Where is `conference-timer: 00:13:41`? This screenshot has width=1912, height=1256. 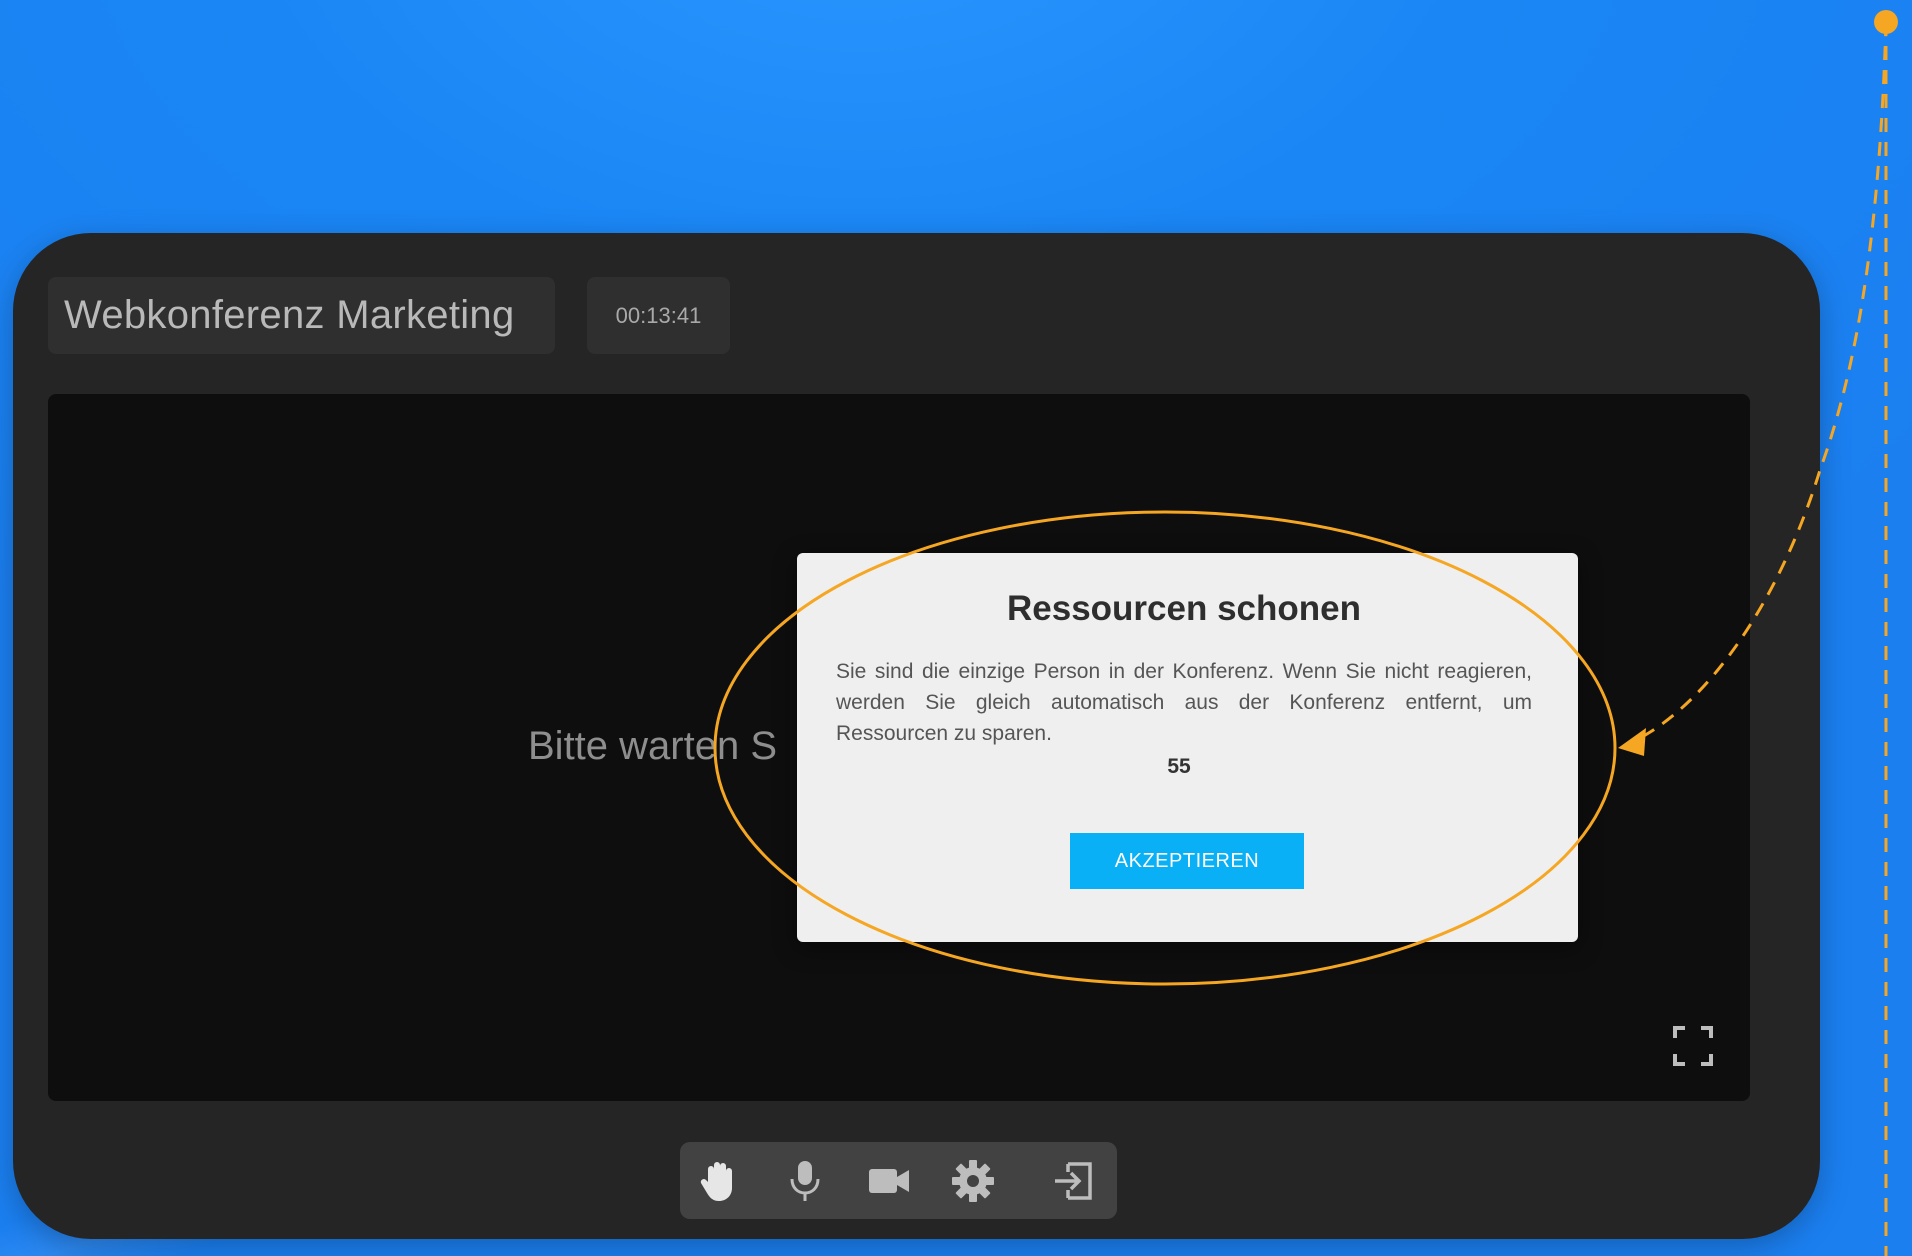
conference-timer: 00:13:41 is located at coordinates (658, 315).